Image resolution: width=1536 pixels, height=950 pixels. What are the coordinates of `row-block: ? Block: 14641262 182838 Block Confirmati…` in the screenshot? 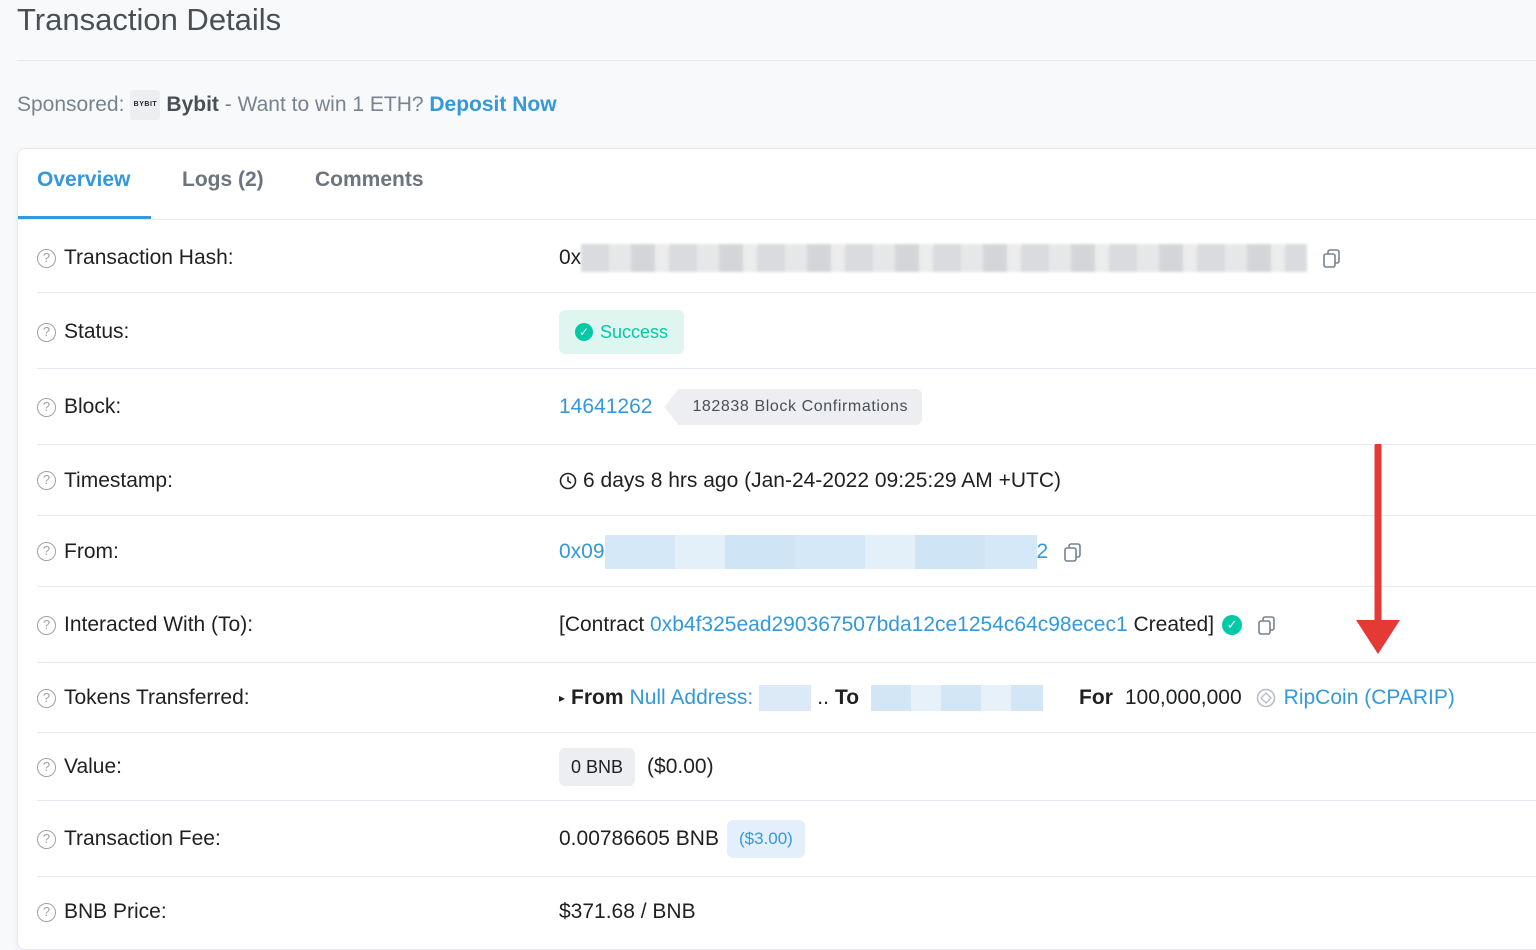 It's located at (786, 407).